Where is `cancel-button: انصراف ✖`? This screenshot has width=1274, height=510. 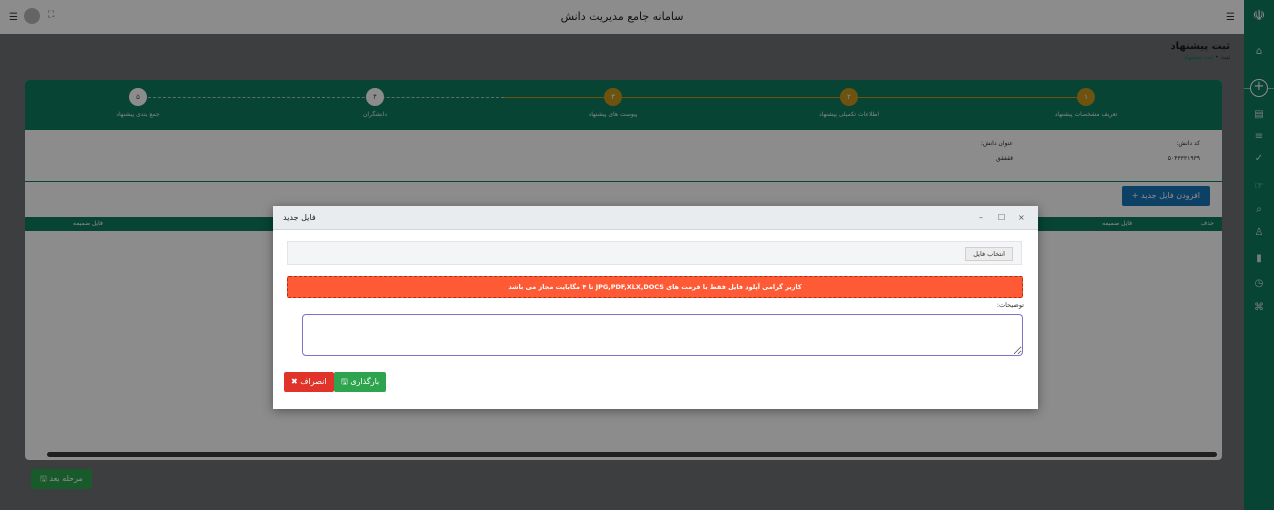
cancel-button: انصراف ✖ is located at coordinates (309, 382).